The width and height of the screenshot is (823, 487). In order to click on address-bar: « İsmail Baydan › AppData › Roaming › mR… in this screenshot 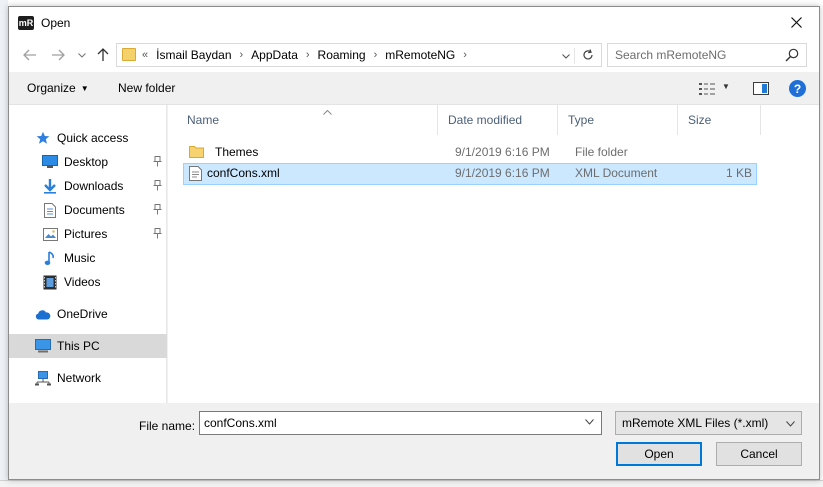, I will do `click(359, 55)`.